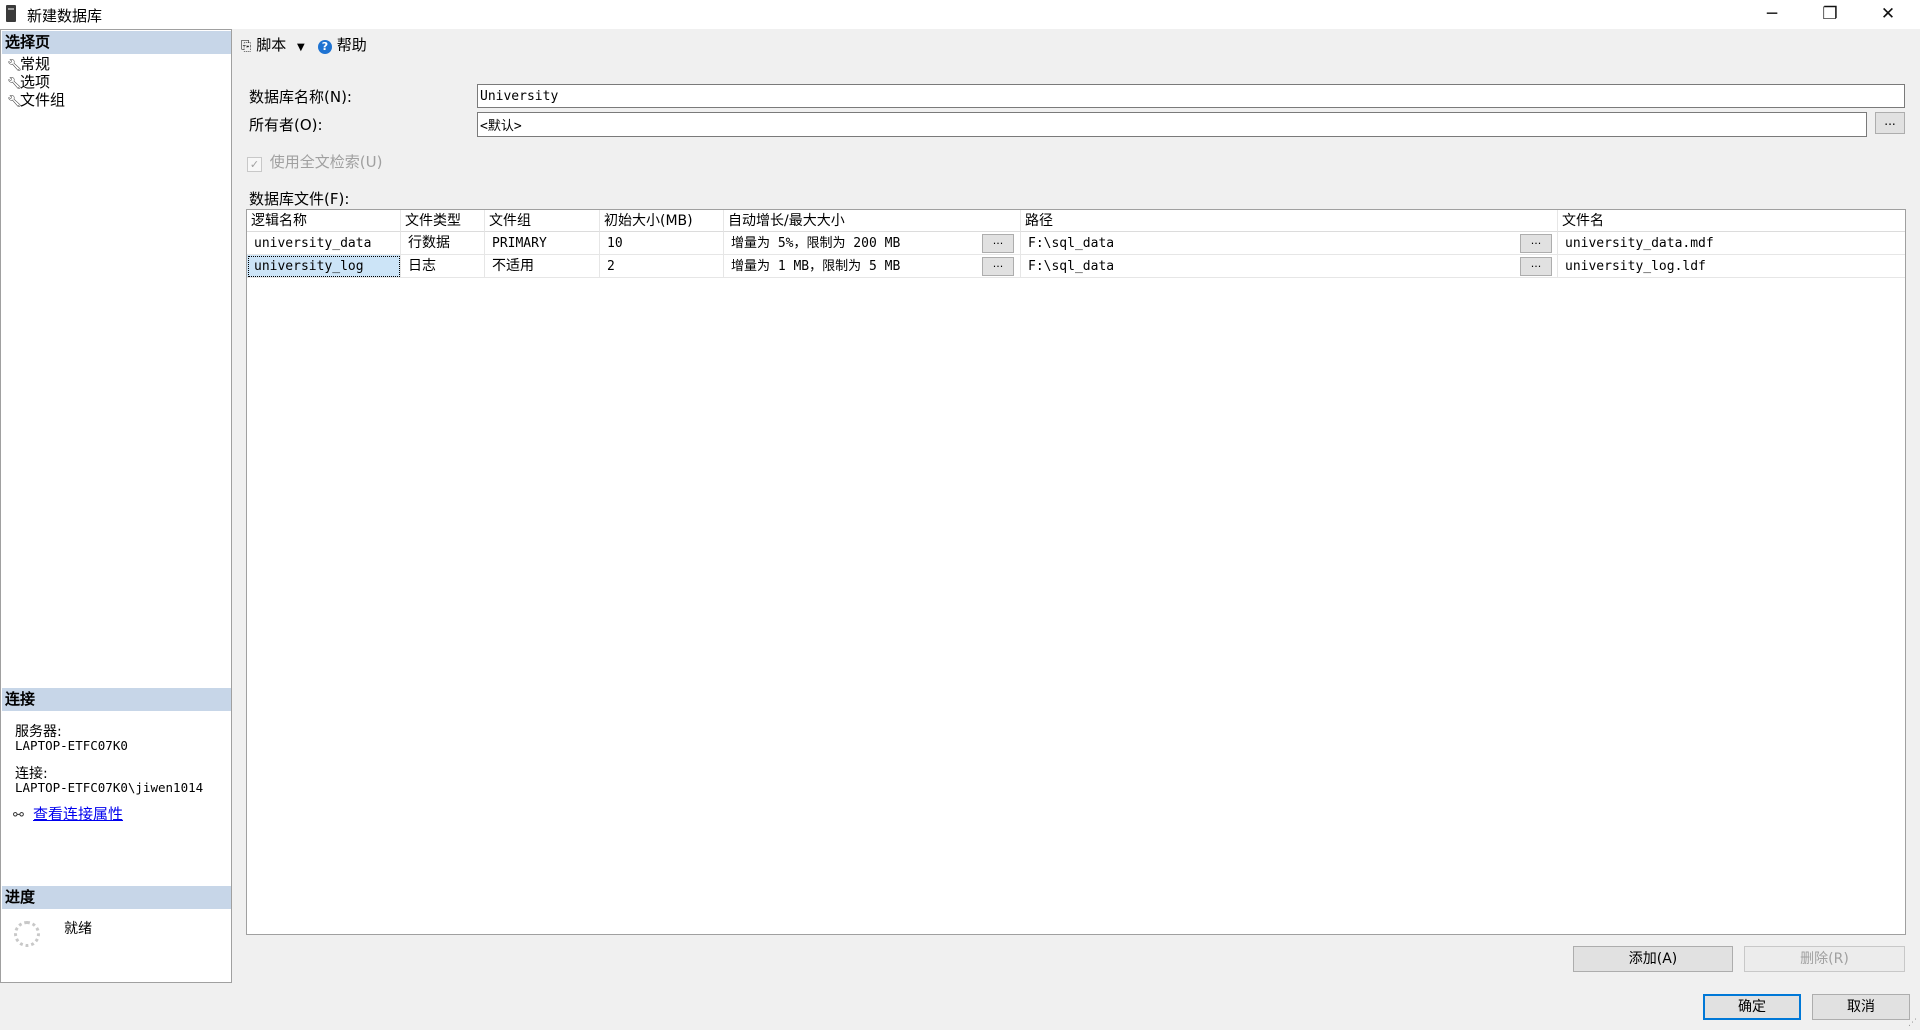  Describe the element at coordinates (351, 45) in the screenshot. I see `help-label: 帮助` at that location.